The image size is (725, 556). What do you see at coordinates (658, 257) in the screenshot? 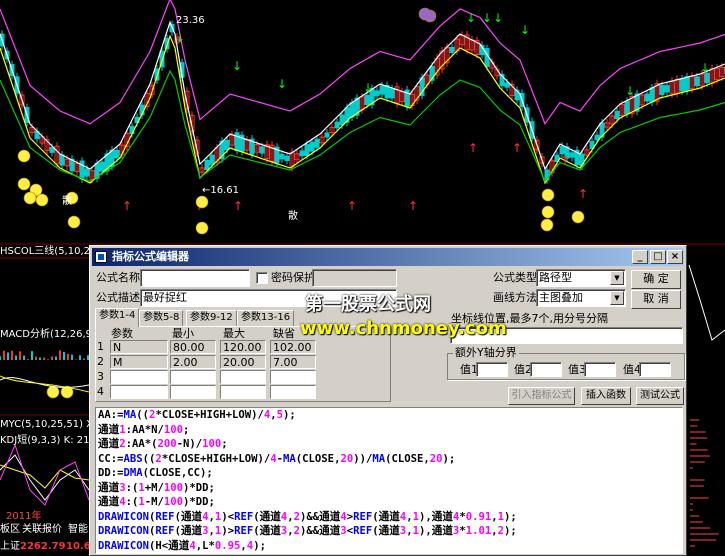
I see `maximize-icon: □` at bounding box center [658, 257].